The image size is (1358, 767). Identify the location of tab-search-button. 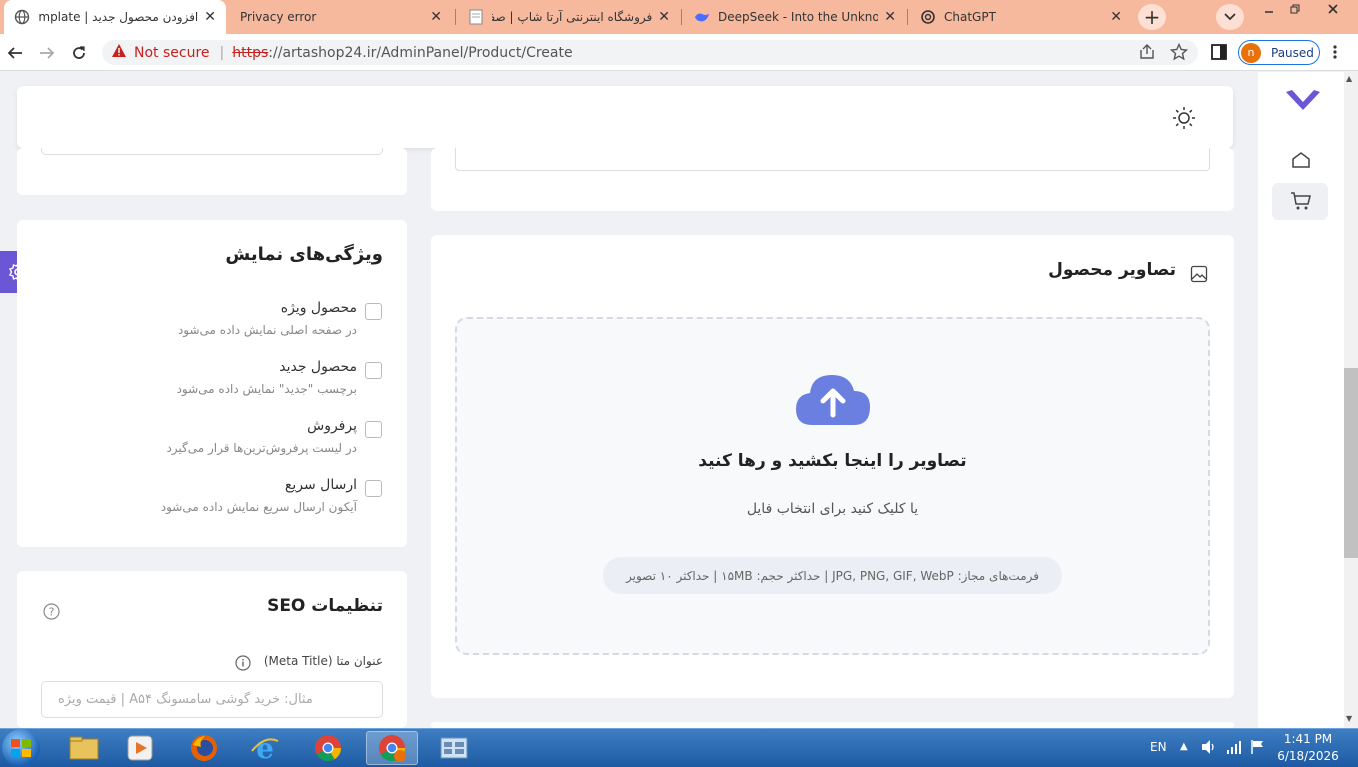
(1230, 17).